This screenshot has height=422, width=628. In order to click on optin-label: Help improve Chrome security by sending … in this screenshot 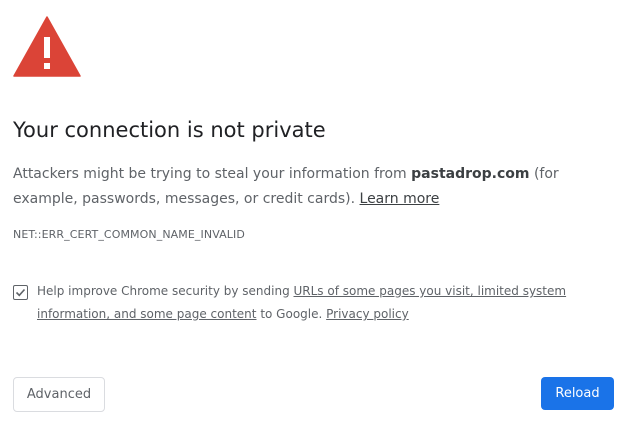, I will do `click(317, 303)`.